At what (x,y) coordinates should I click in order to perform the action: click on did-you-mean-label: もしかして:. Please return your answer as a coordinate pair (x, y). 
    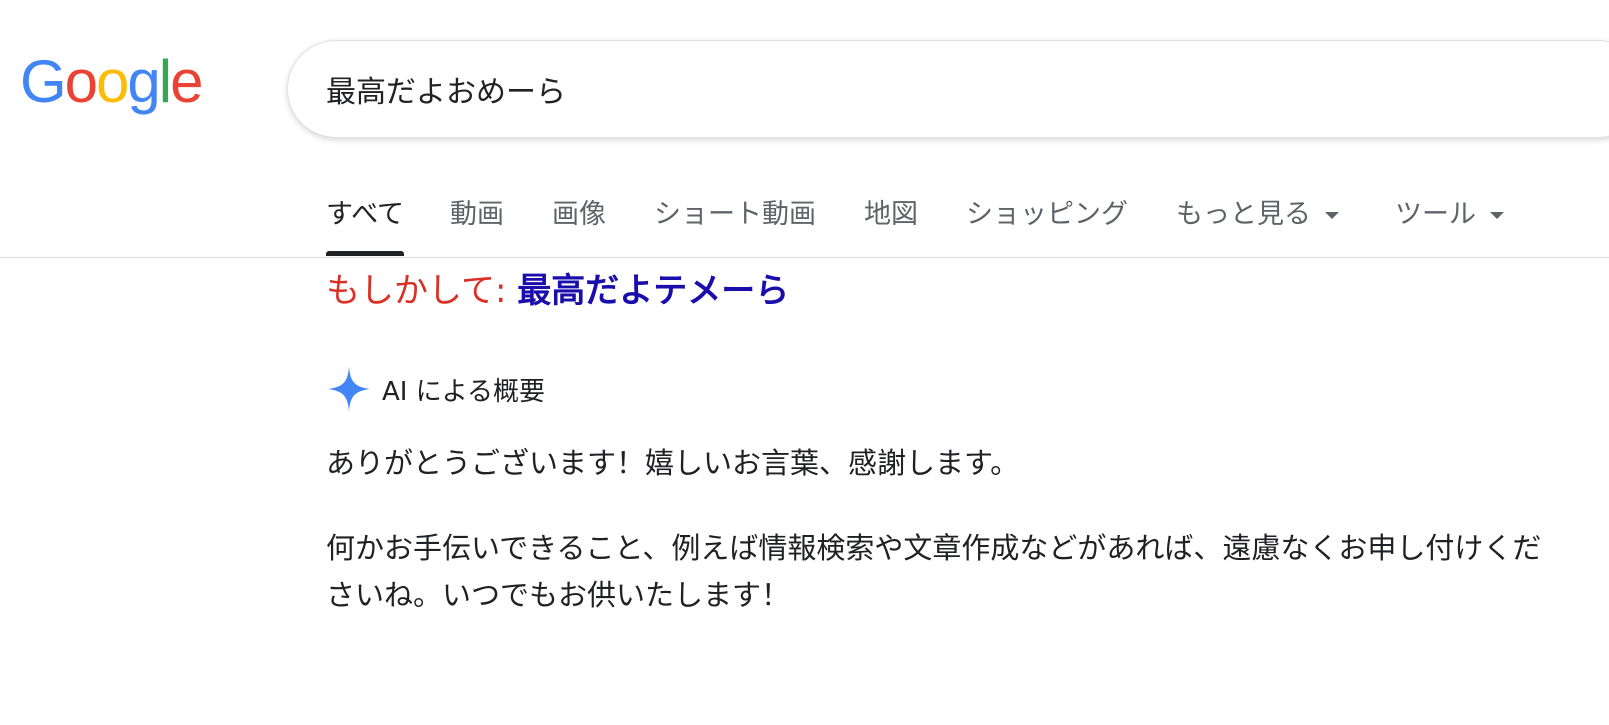
    Looking at the image, I should click on (416, 291).